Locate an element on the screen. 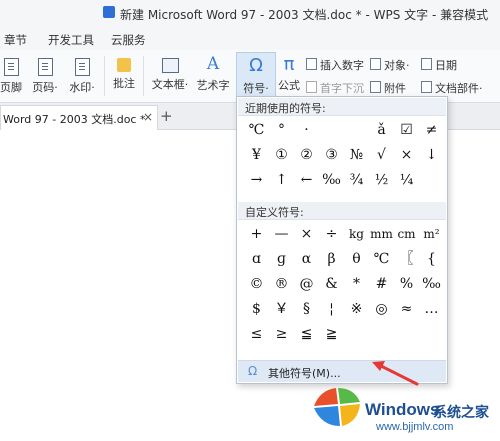 Image resolution: width=500 pixels, height=441 pixels. red-arrow-annotation is located at coordinates (395, 373).